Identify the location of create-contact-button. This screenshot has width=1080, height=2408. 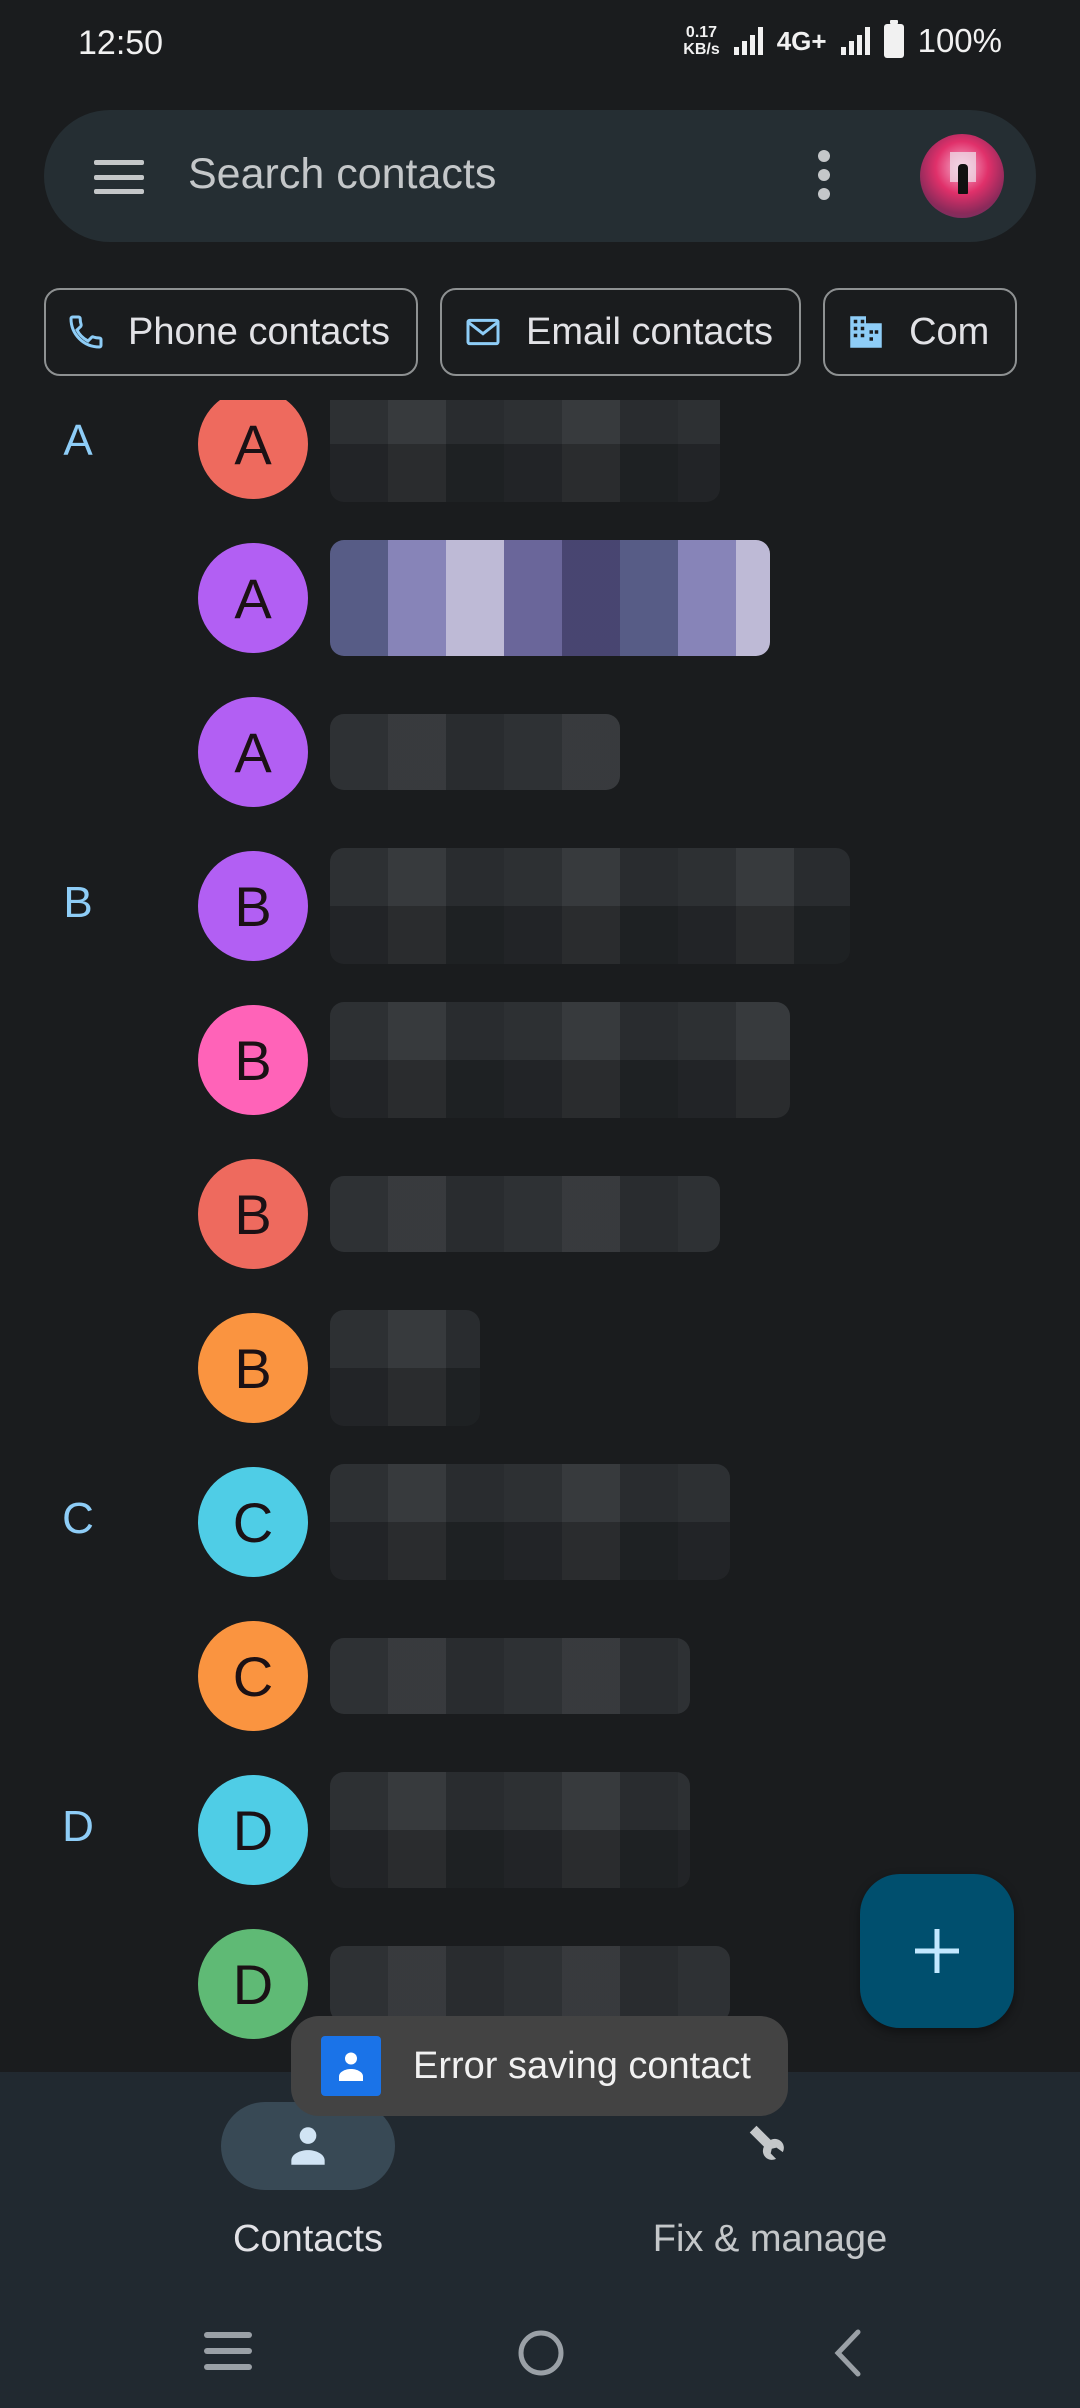
(937, 1951).